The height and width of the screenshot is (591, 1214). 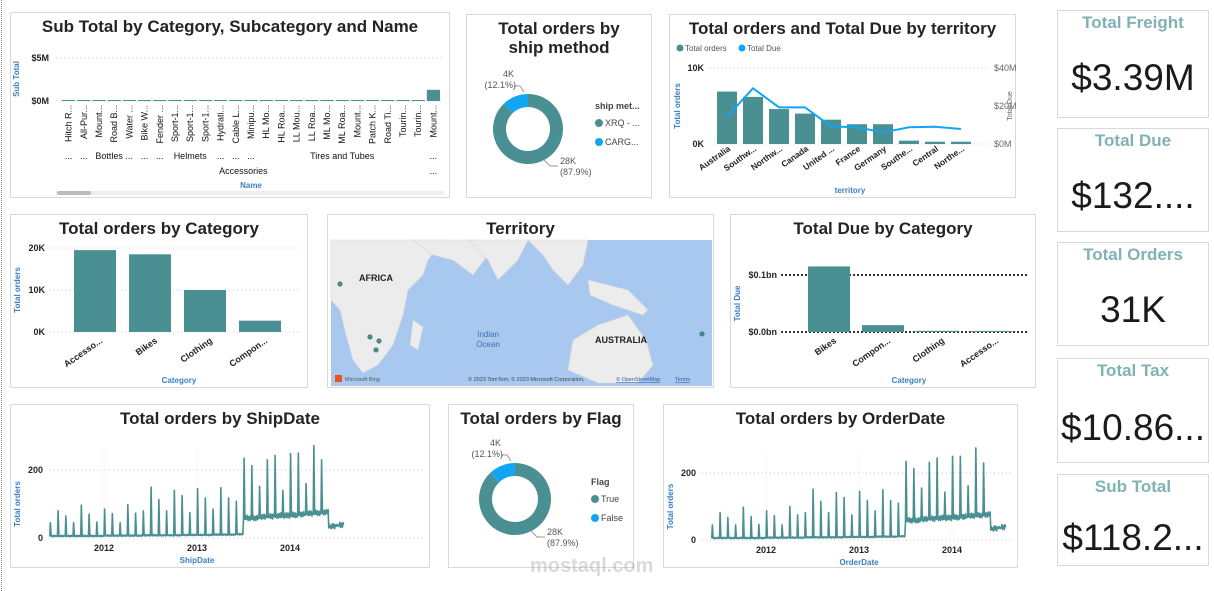 What do you see at coordinates (698, 144) in the screenshot?
I see `axis-label: 0K` at bounding box center [698, 144].